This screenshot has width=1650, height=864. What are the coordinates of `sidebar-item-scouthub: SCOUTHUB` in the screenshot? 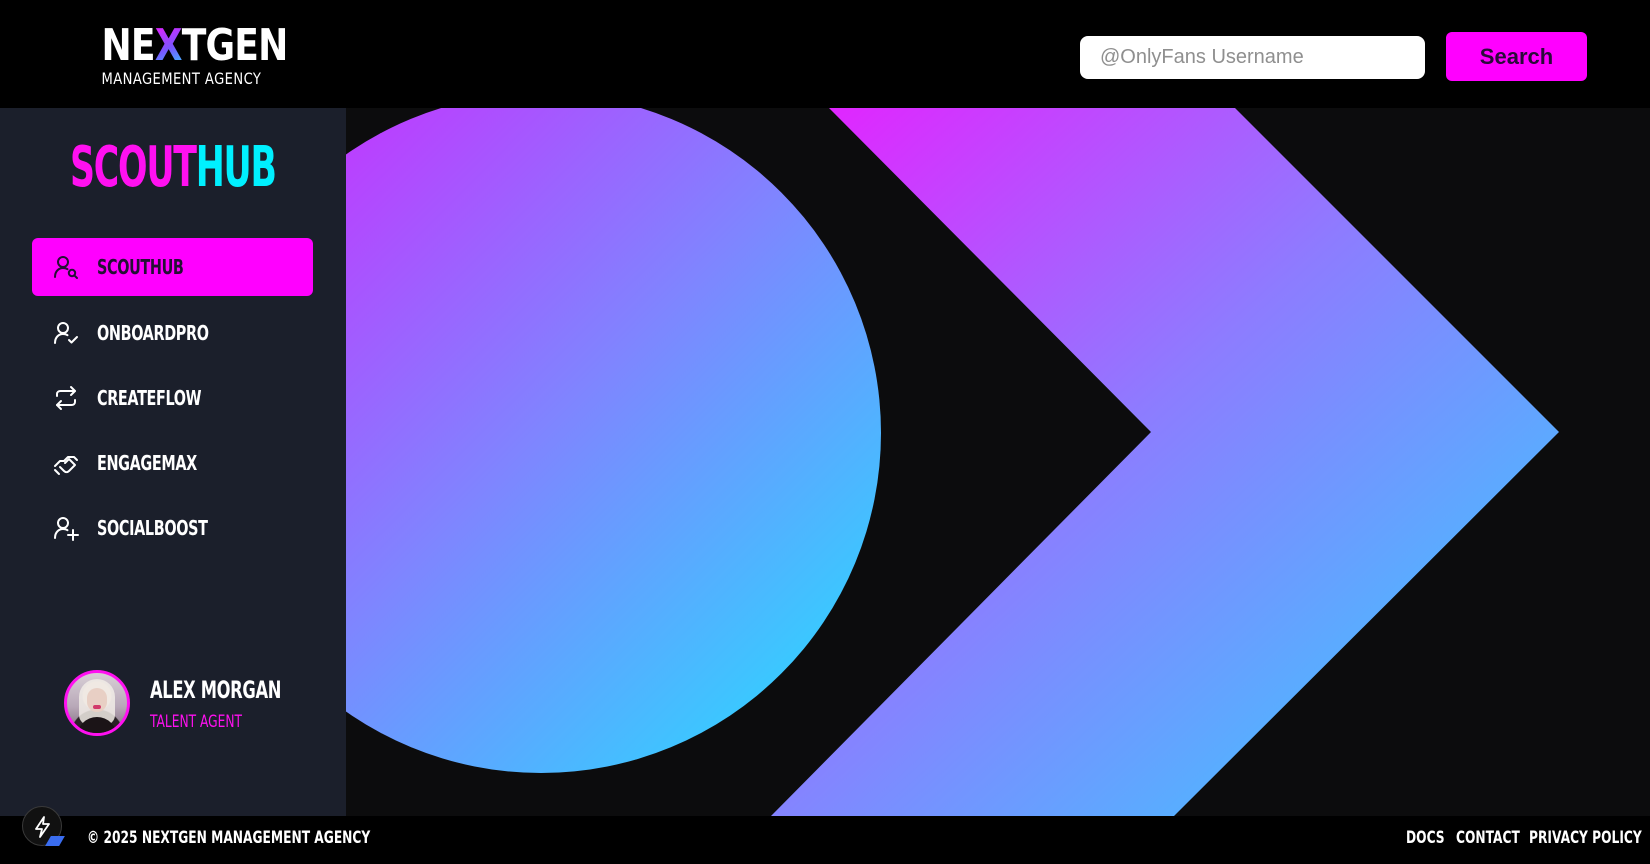 It's located at (172, 267).